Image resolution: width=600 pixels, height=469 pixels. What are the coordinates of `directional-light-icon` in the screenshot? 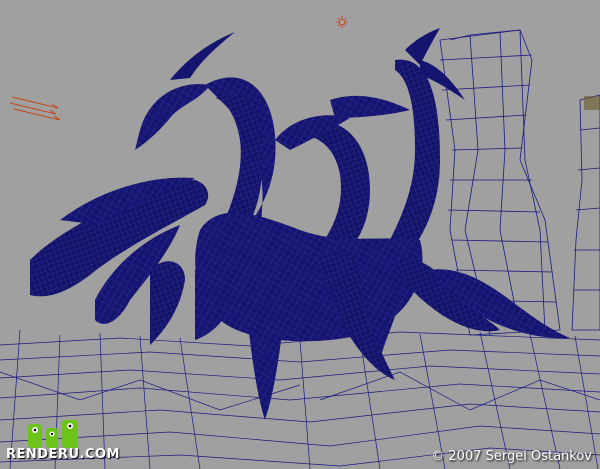 It's located at (35, 108).